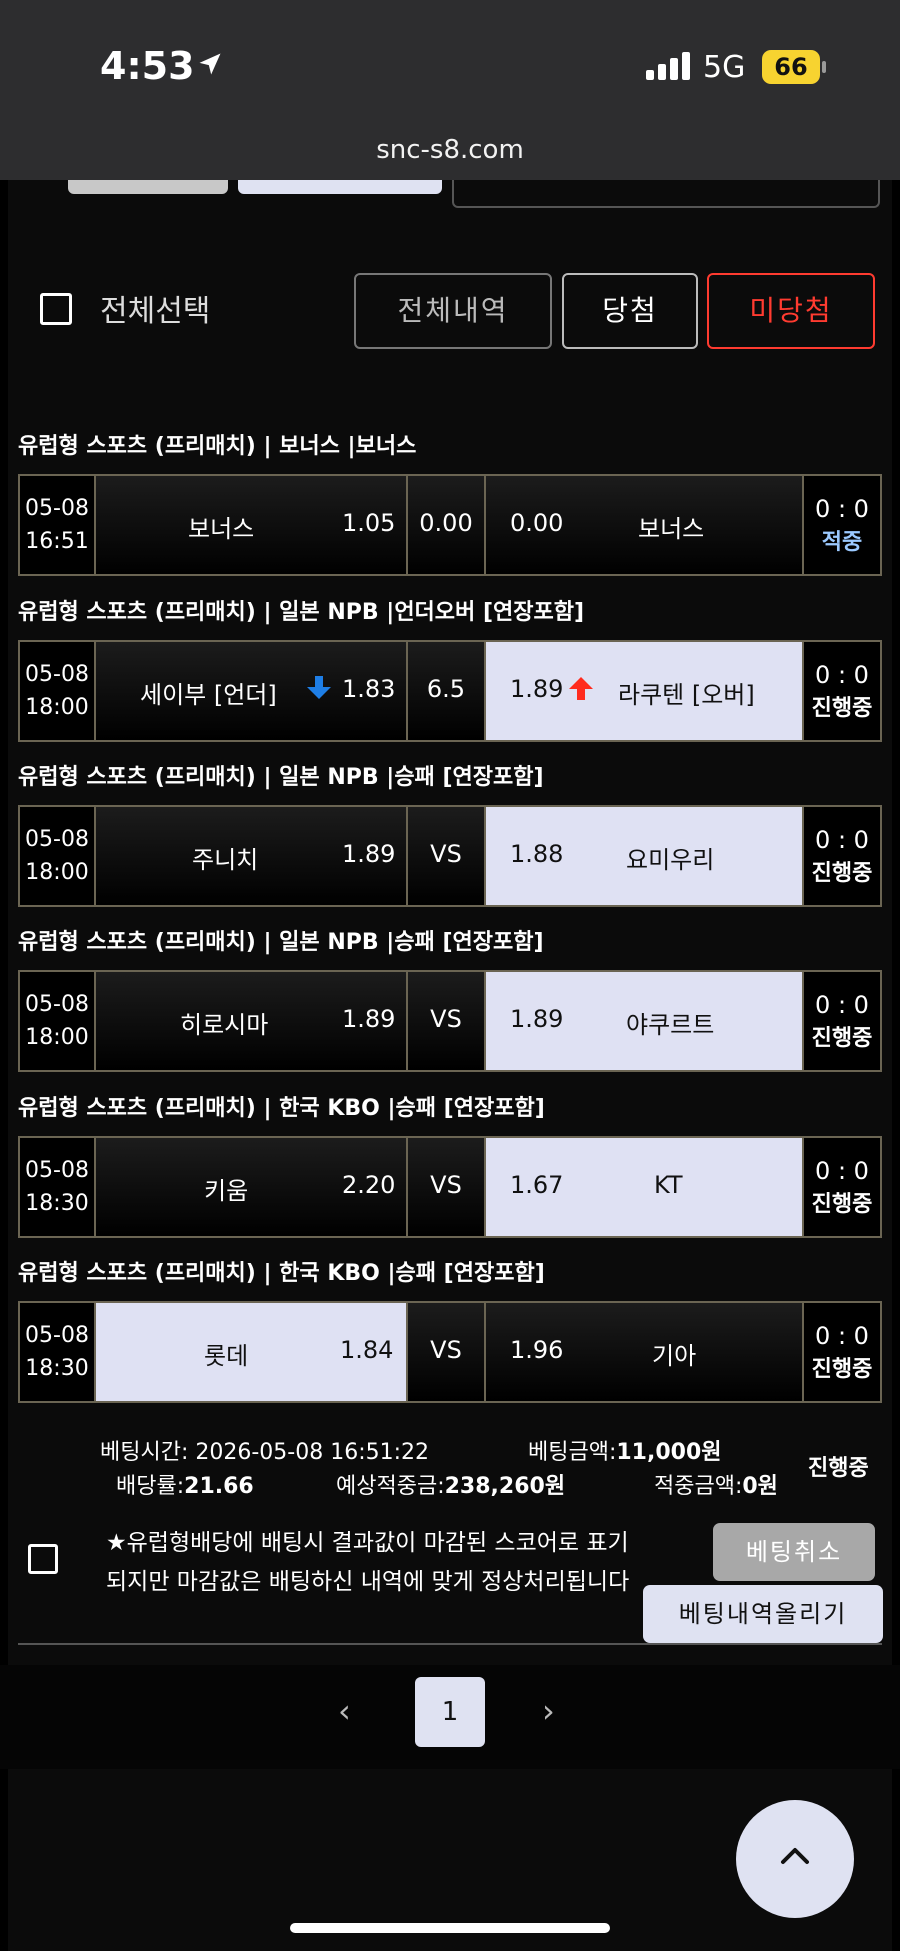 This screenshot has height=1951, width=900. Describe the element at coordinates (225, 860) in the screenshot. I see `home-team-name: 주니치` at that location.